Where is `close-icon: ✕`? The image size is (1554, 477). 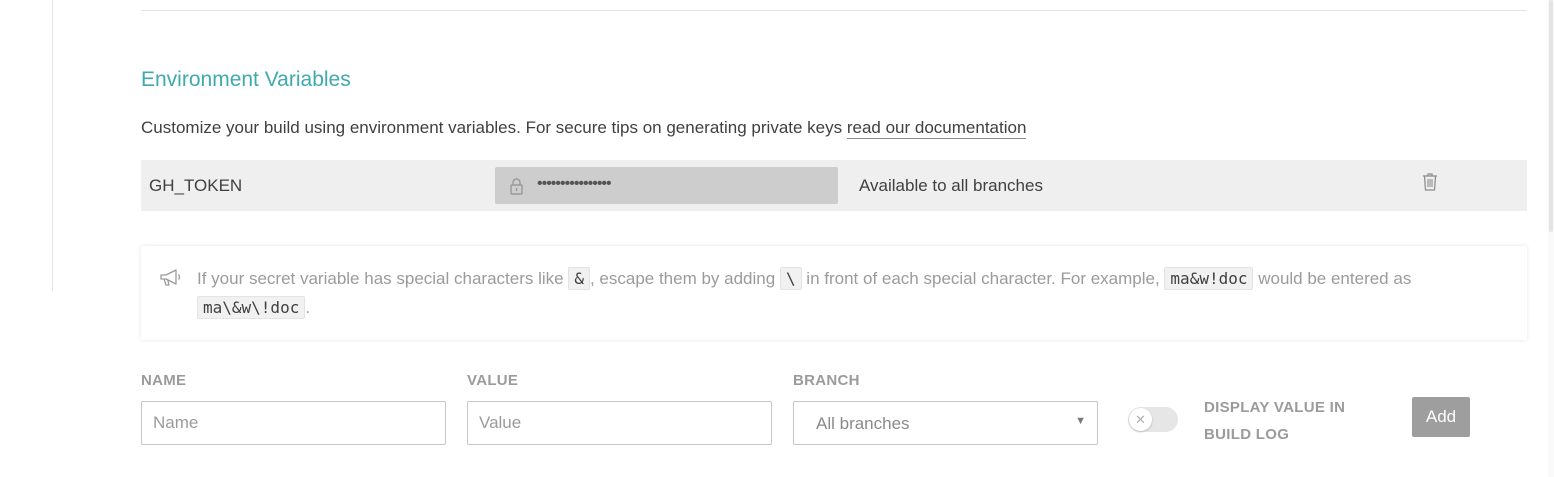
close-icon: ✕ is located at coordinates (1140, 419).